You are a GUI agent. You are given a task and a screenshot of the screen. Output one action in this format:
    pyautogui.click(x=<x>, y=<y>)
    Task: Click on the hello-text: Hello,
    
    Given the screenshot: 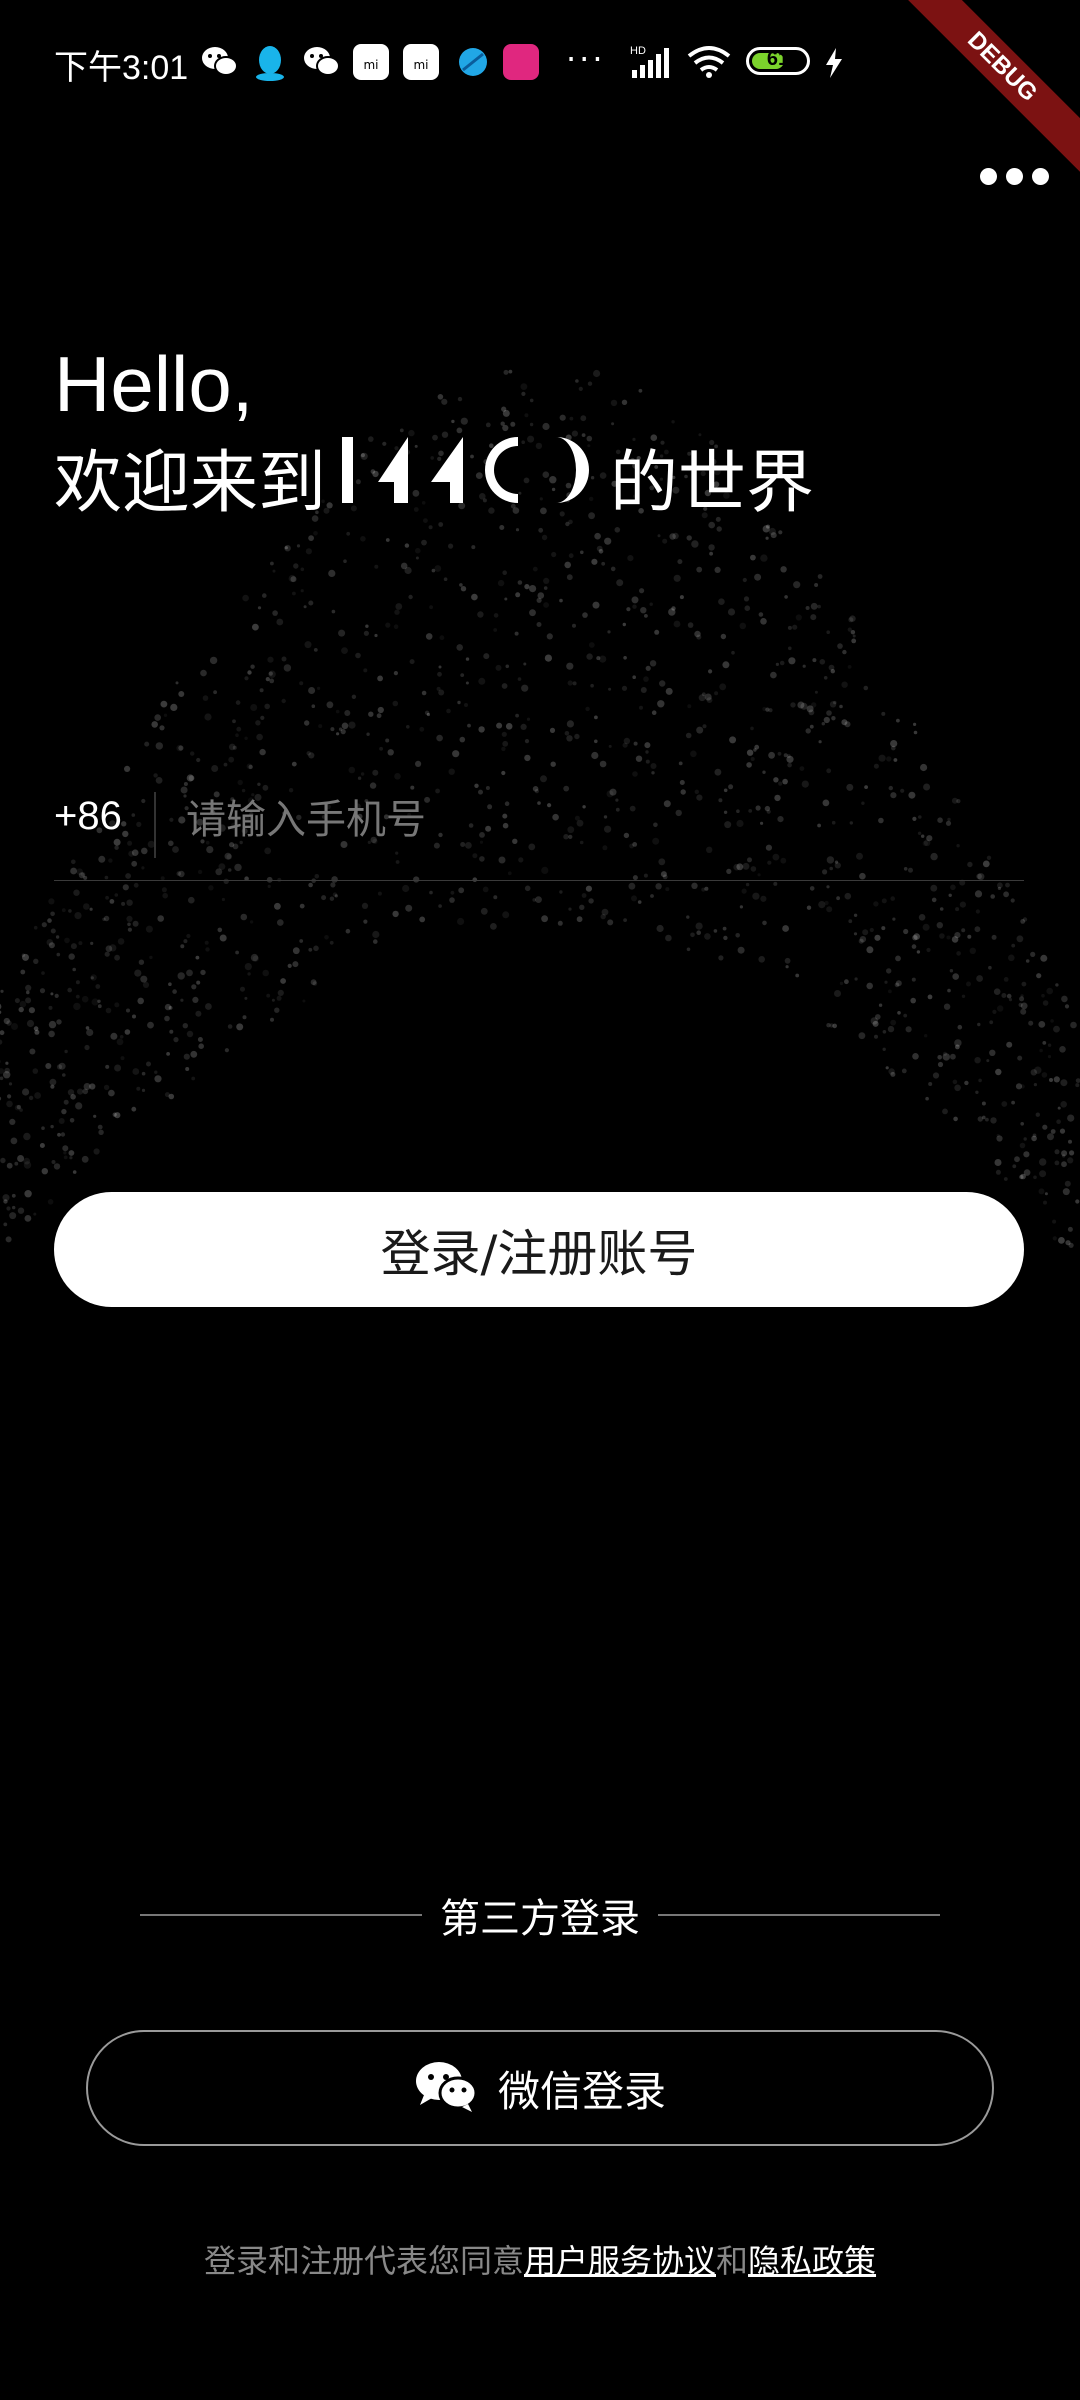 What is the action you would take?
    pyautogui.click(x=154, y=384)
    